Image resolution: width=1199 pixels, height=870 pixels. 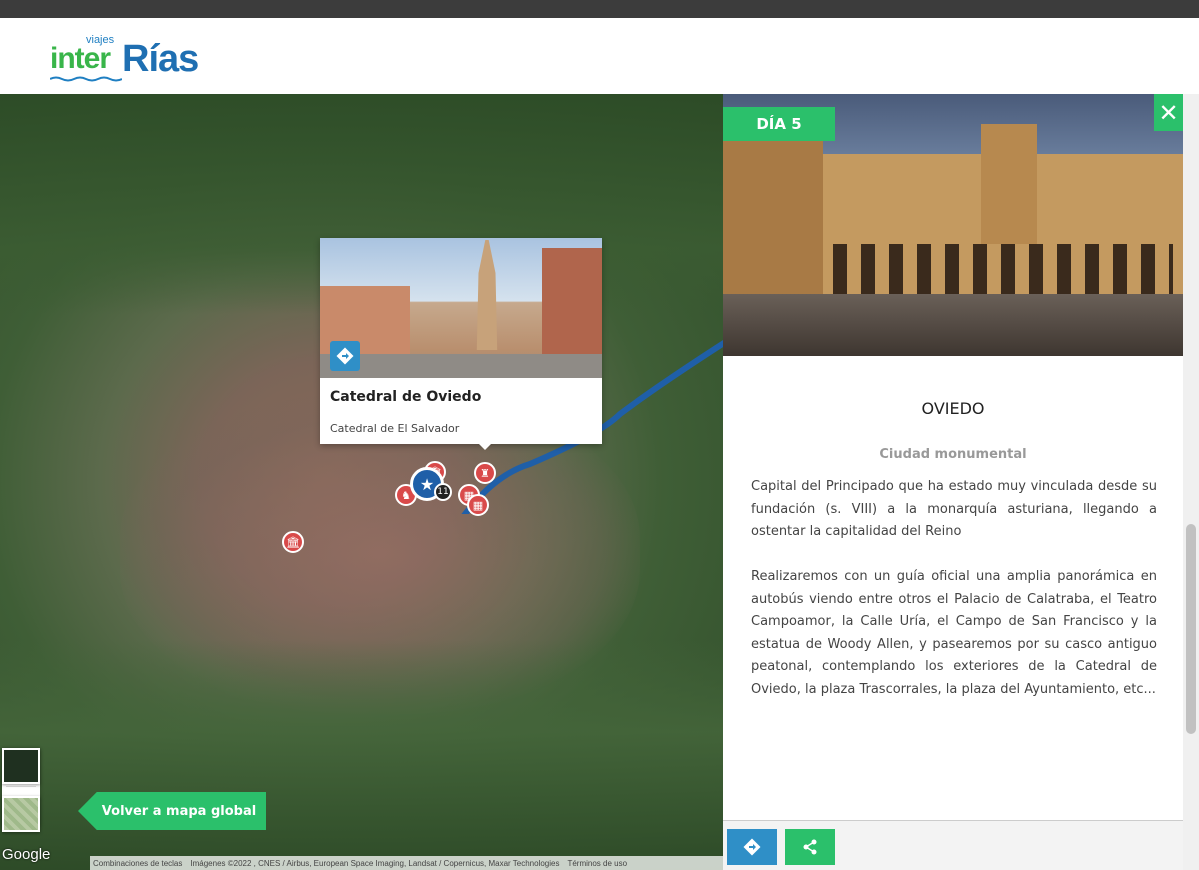 I want to click on page-scrollbar, so click(x=1191, y=482).